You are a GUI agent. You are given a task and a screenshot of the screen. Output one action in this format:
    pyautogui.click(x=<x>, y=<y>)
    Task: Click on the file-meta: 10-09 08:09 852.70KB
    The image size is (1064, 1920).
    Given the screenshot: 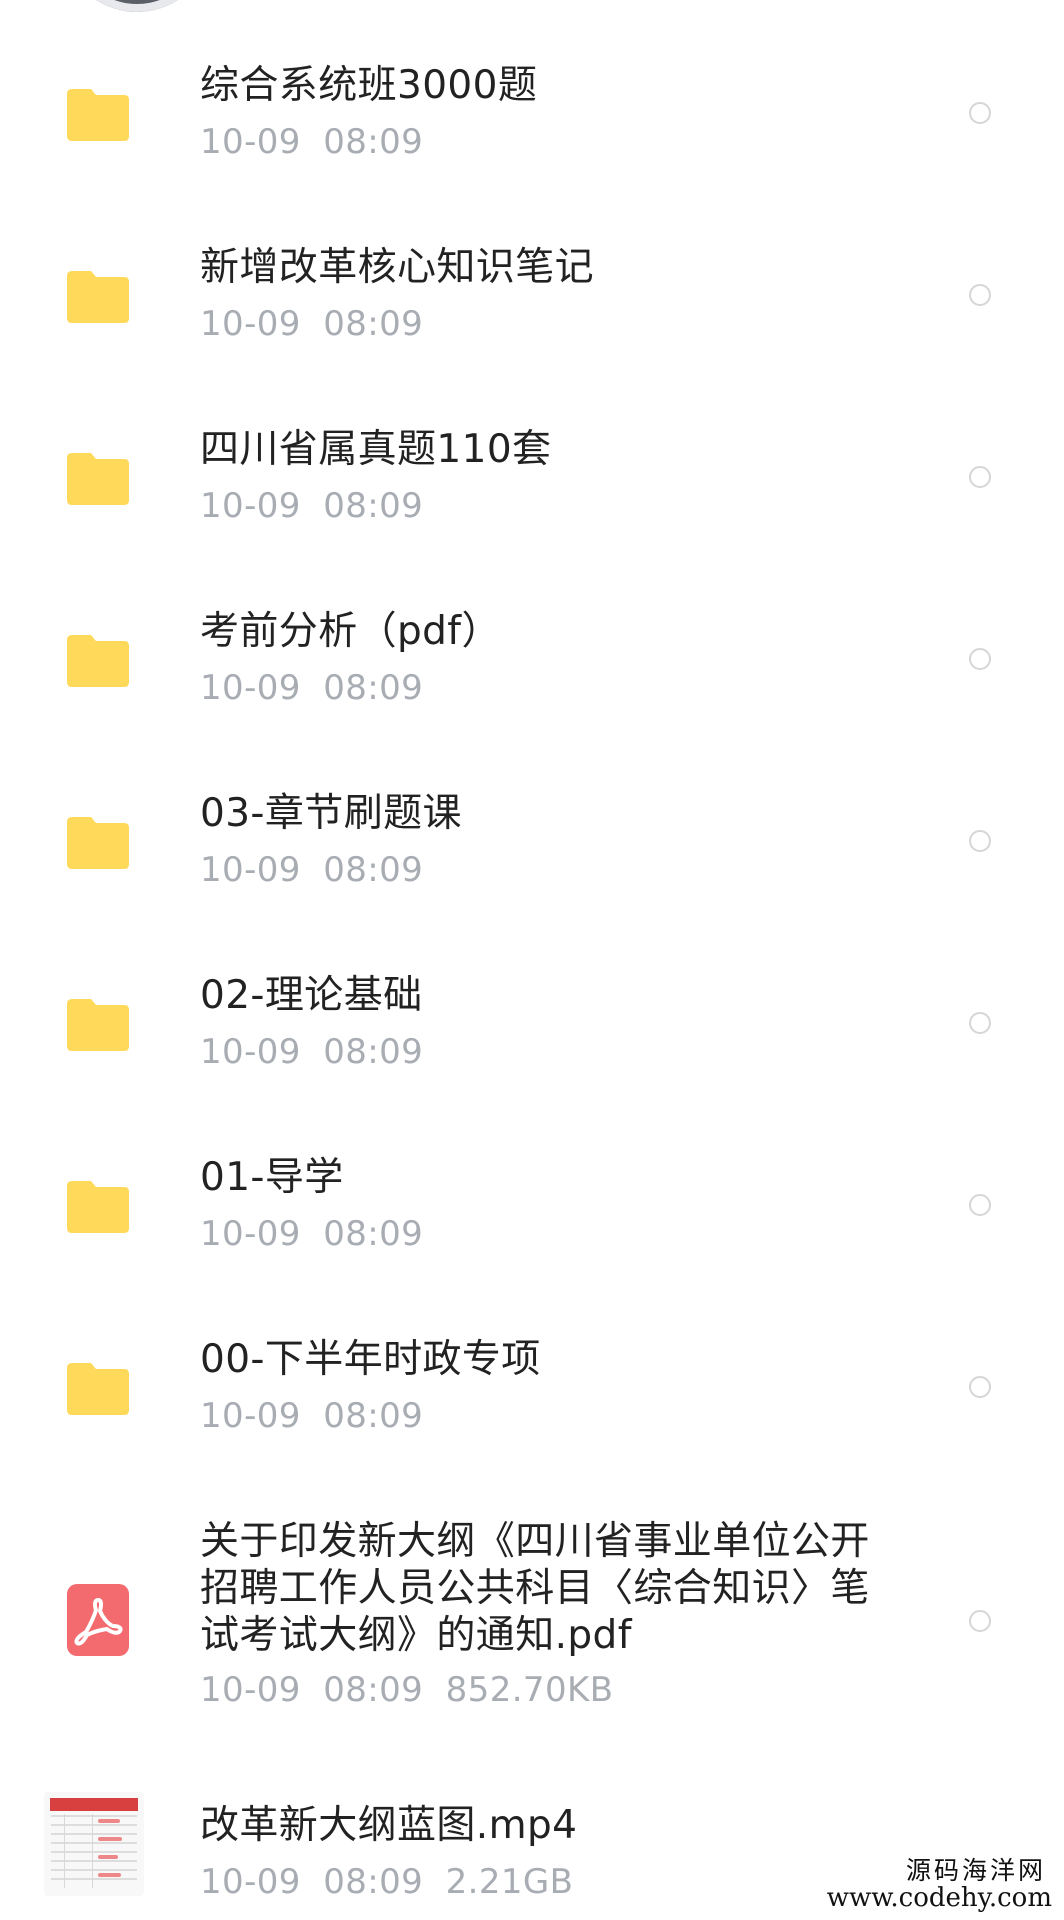 What is the action you would take?
    pyautogui.click(x=406, y=1690)
    